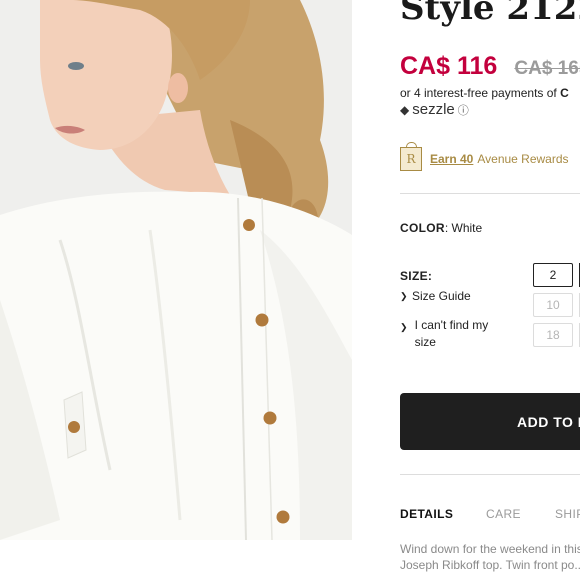  I want to click on cant-find-size-link: ❯ I can't find my size, so click(455, 334).